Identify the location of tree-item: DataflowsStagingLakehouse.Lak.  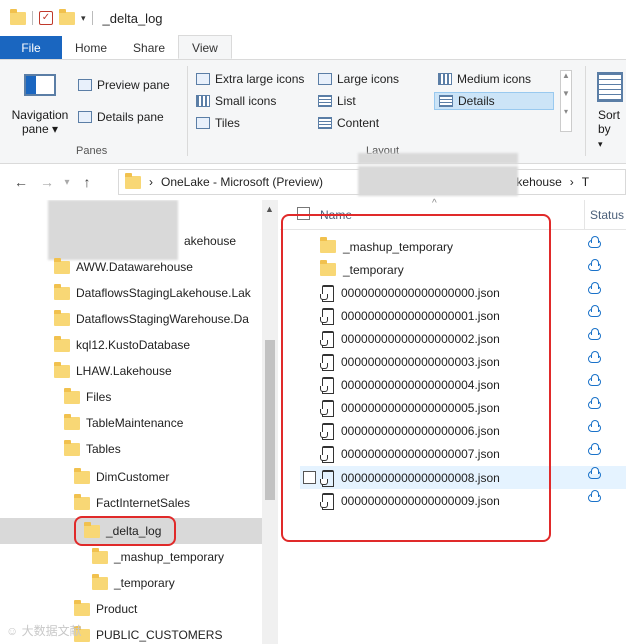
(131, 293).